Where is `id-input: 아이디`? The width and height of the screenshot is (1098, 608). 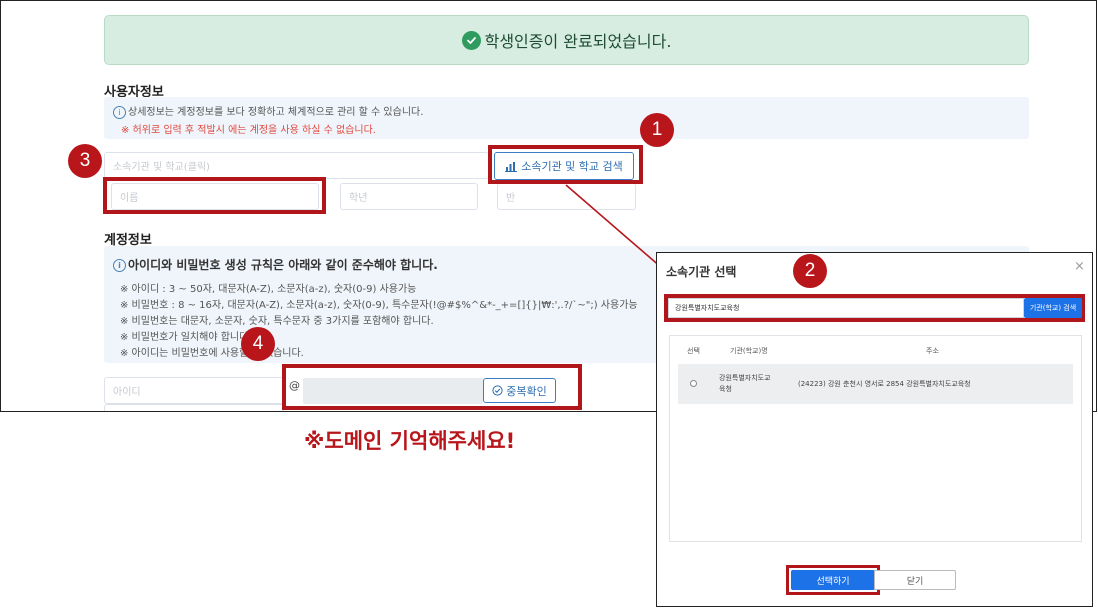
id-input: 아이디 is located at coordinates (194, 390).